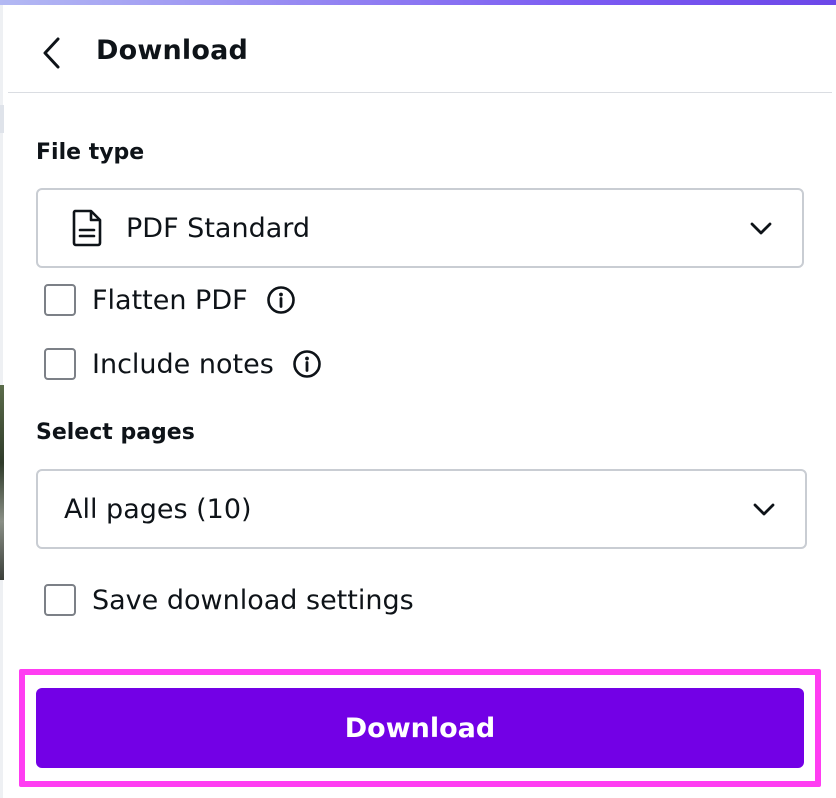  I want to click on file-type-value: PDF Standard, so click(218, 228).